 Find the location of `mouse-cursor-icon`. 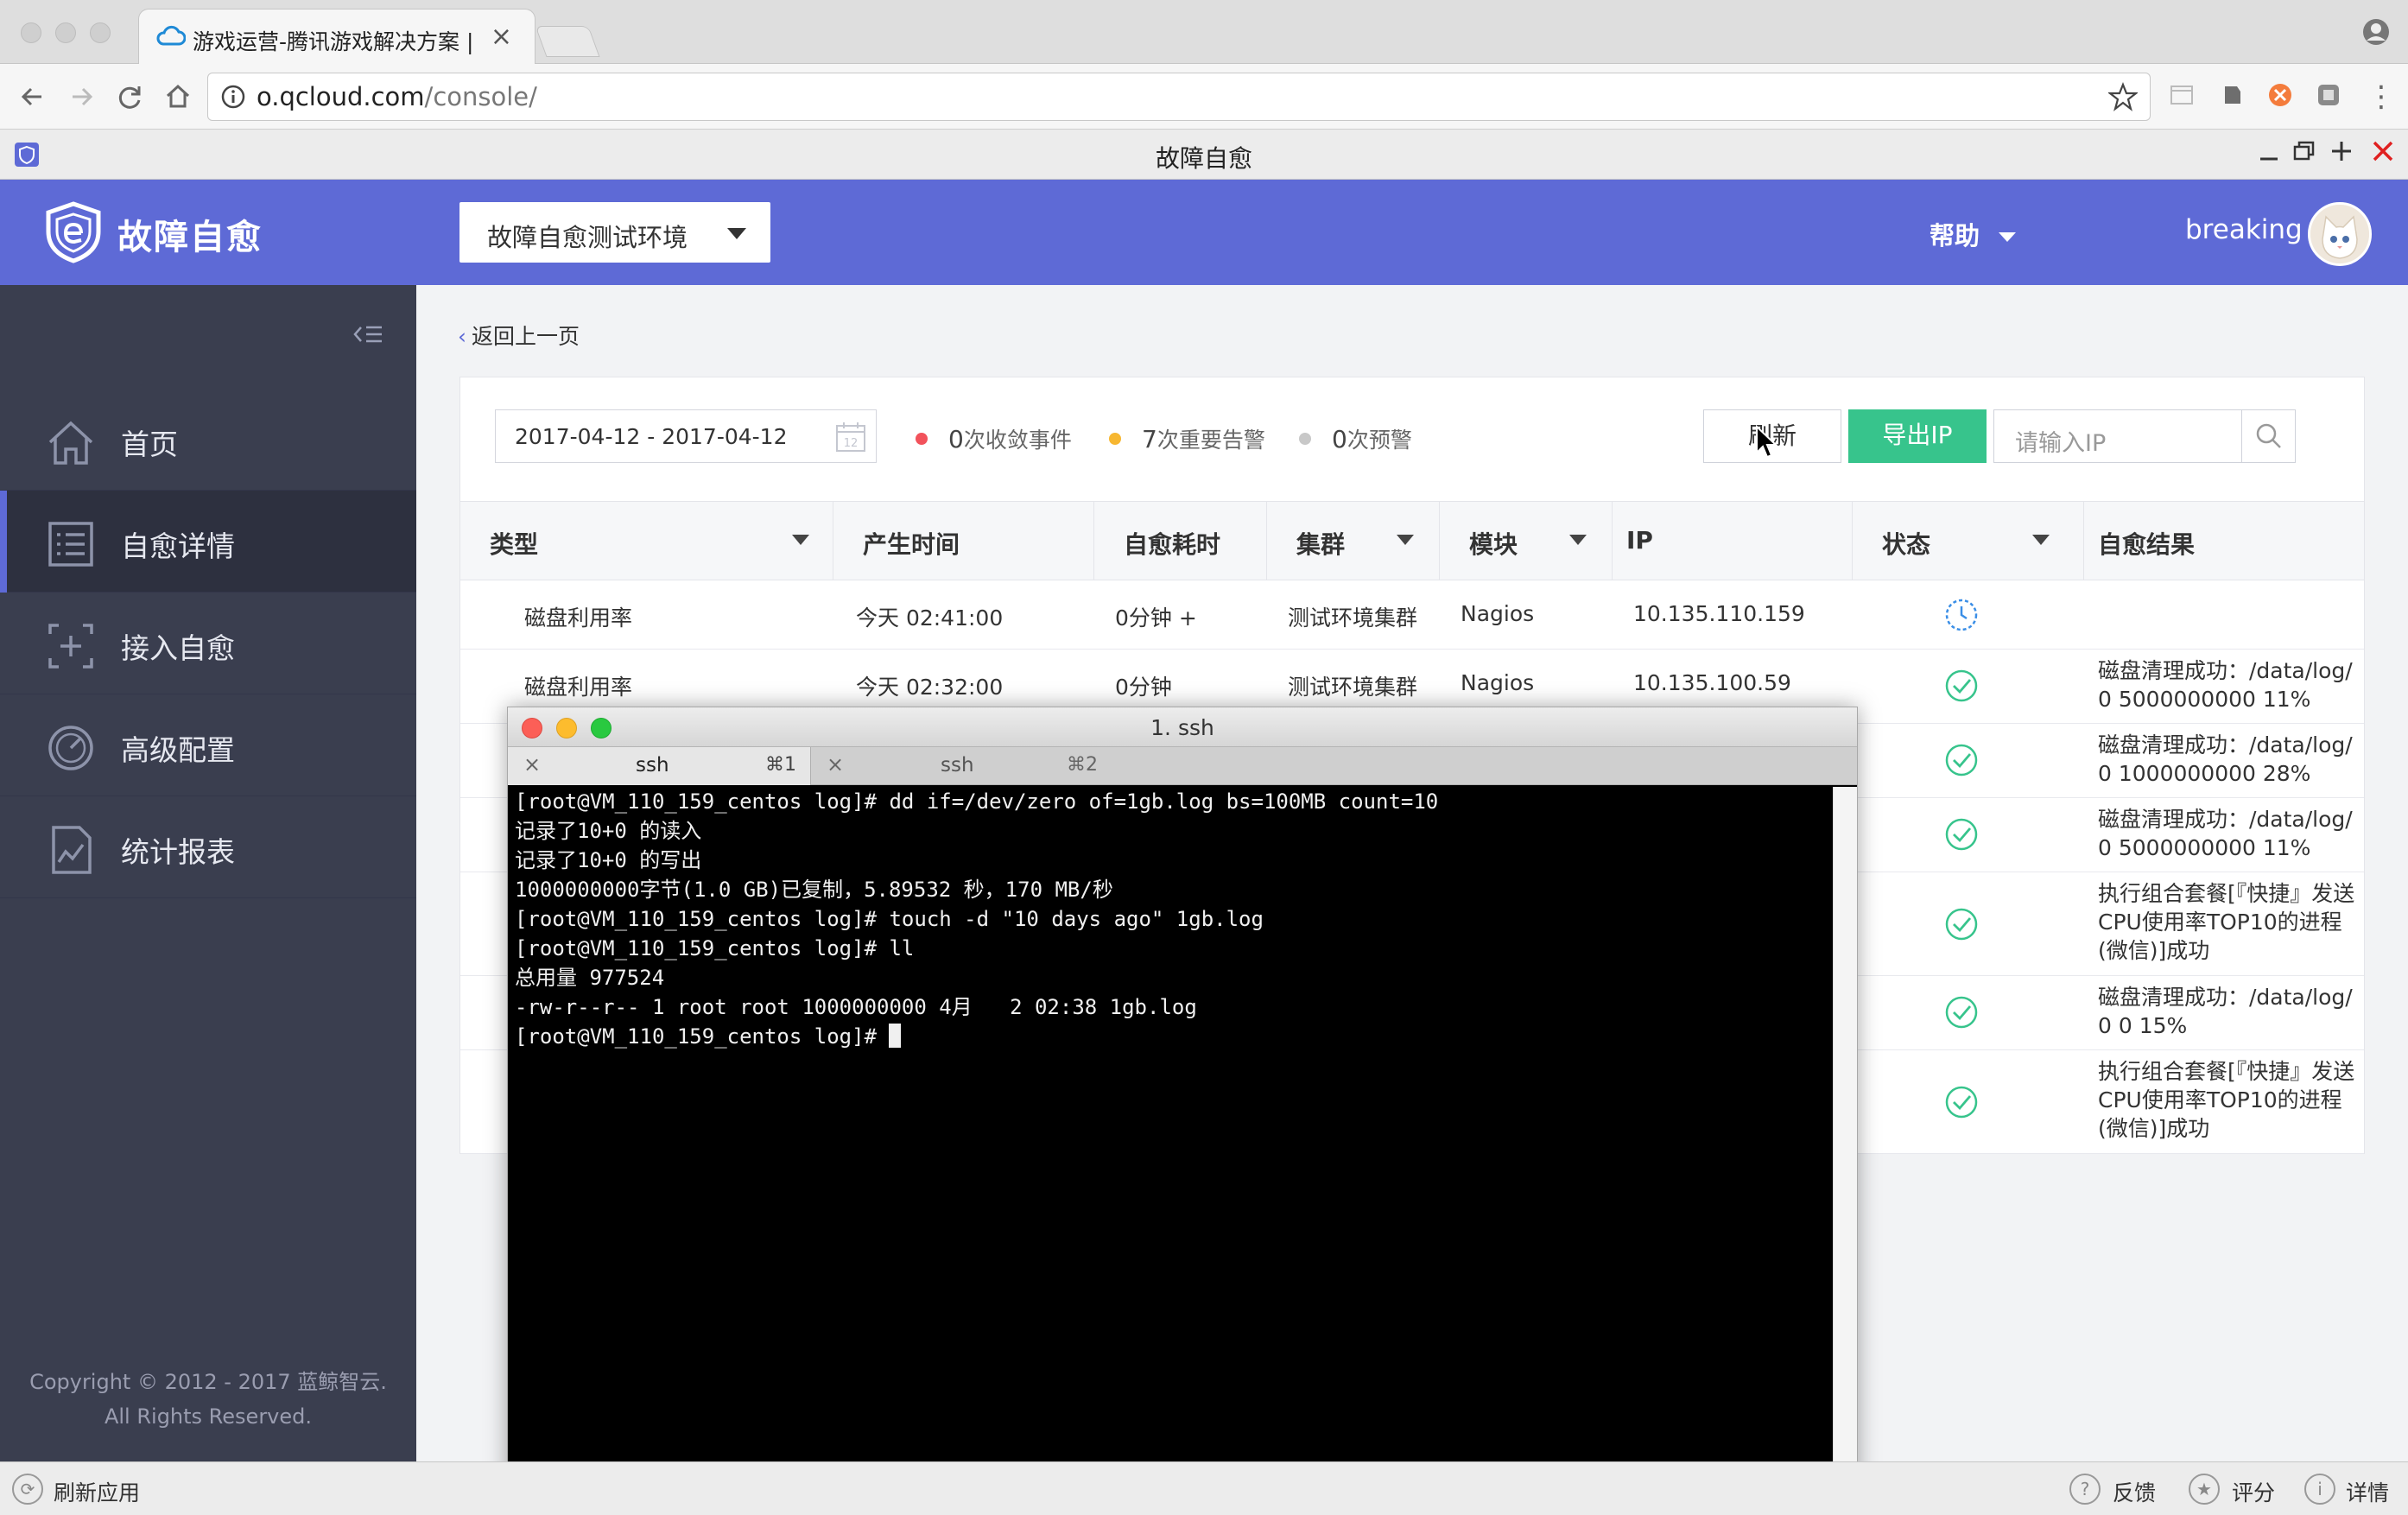

mouse-cursor-icon is located at coordinates (1766, 443).